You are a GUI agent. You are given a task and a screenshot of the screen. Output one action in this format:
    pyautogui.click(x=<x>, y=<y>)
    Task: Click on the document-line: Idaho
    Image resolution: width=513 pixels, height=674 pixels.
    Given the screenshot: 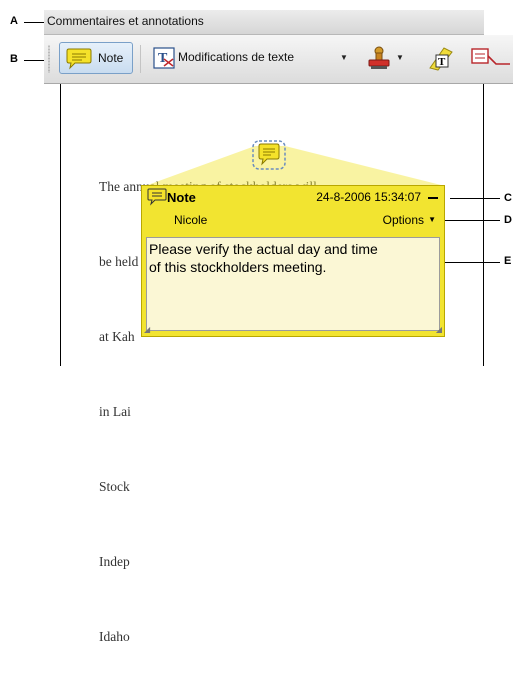 What is the action you would take?
    pyautogui.click(x=114, y=636)
    